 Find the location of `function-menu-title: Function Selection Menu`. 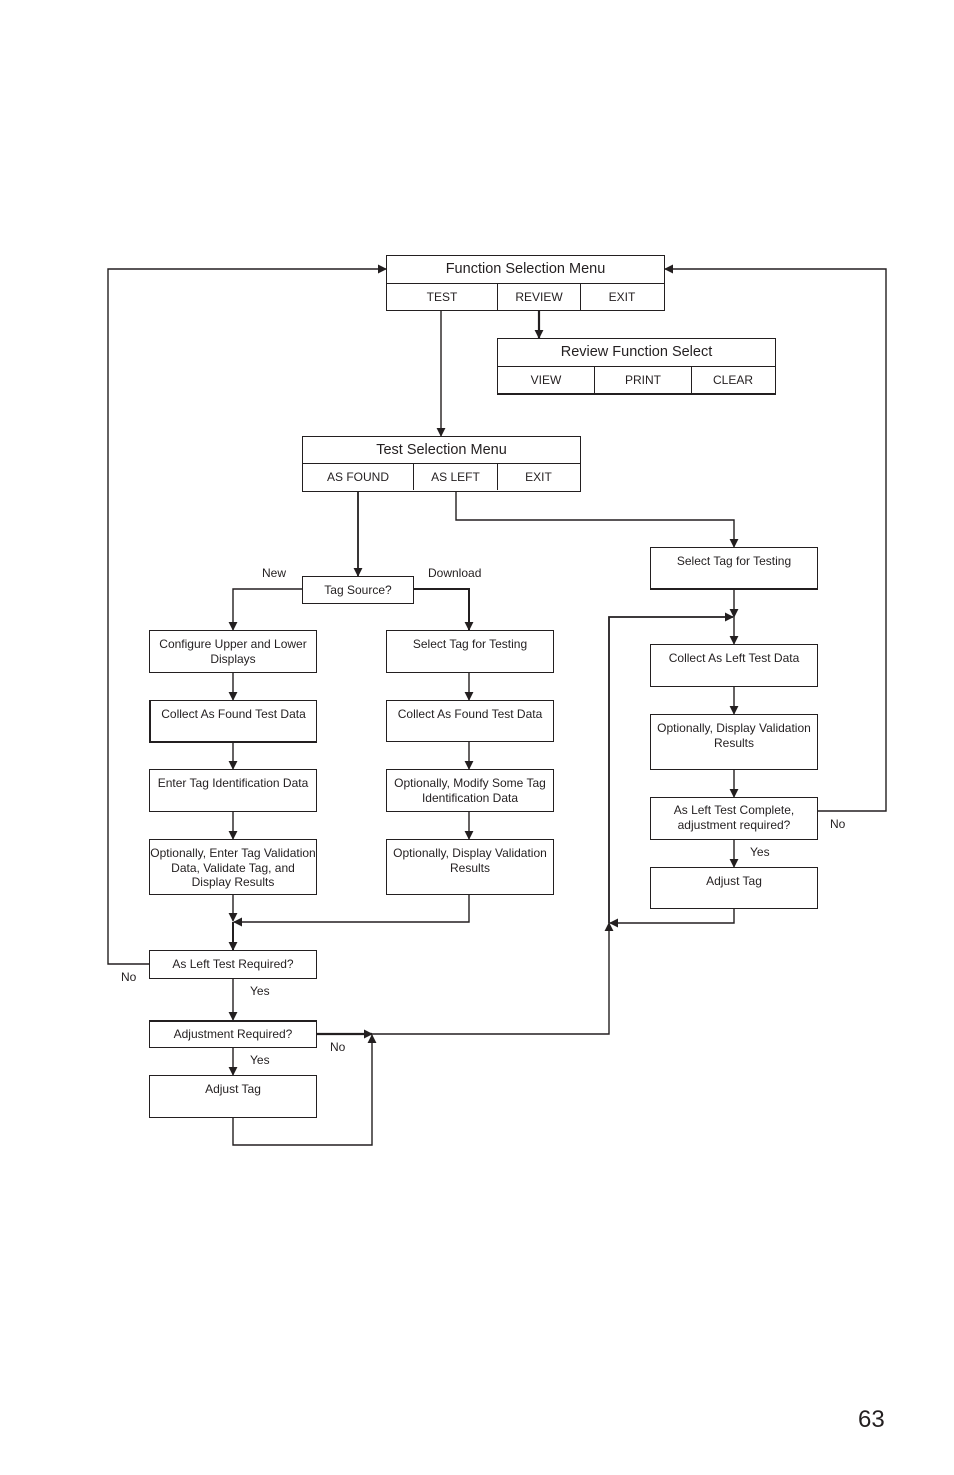

function-menu-title: Function Selection Menu is located at coordinates (525, 270).